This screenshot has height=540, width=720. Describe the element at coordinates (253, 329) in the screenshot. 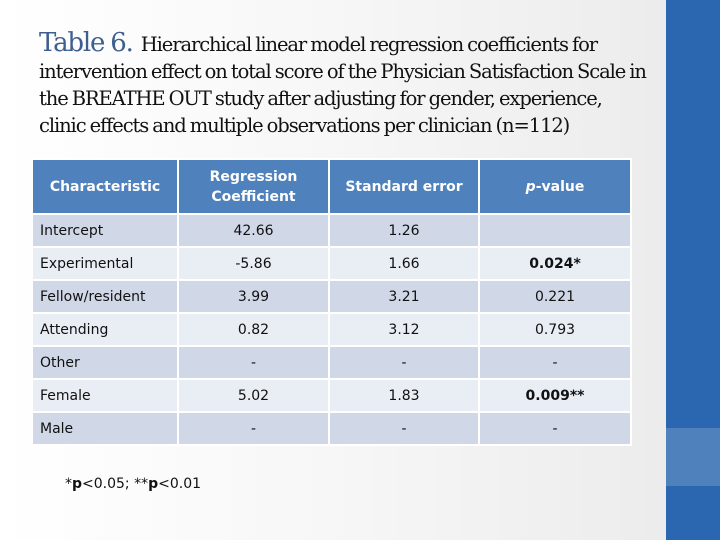

I see `cell-coefficient: 0.82` at that location.